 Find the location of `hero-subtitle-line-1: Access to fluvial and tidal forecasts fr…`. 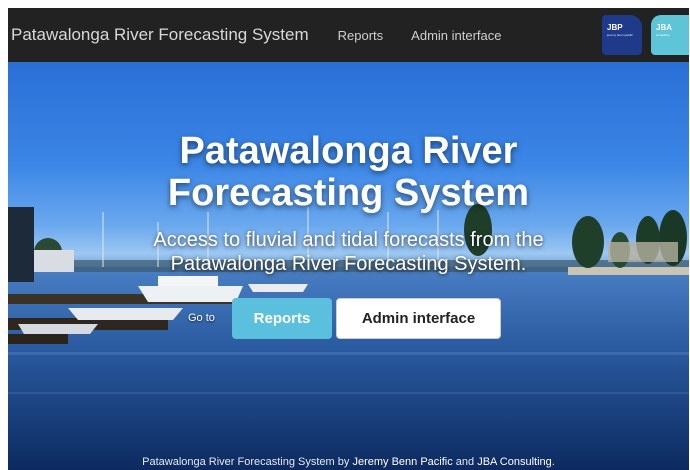

hero-subtitle-line-1: Access to fluvial and tidal forecasts fr… is located at coordinates (348, 240).